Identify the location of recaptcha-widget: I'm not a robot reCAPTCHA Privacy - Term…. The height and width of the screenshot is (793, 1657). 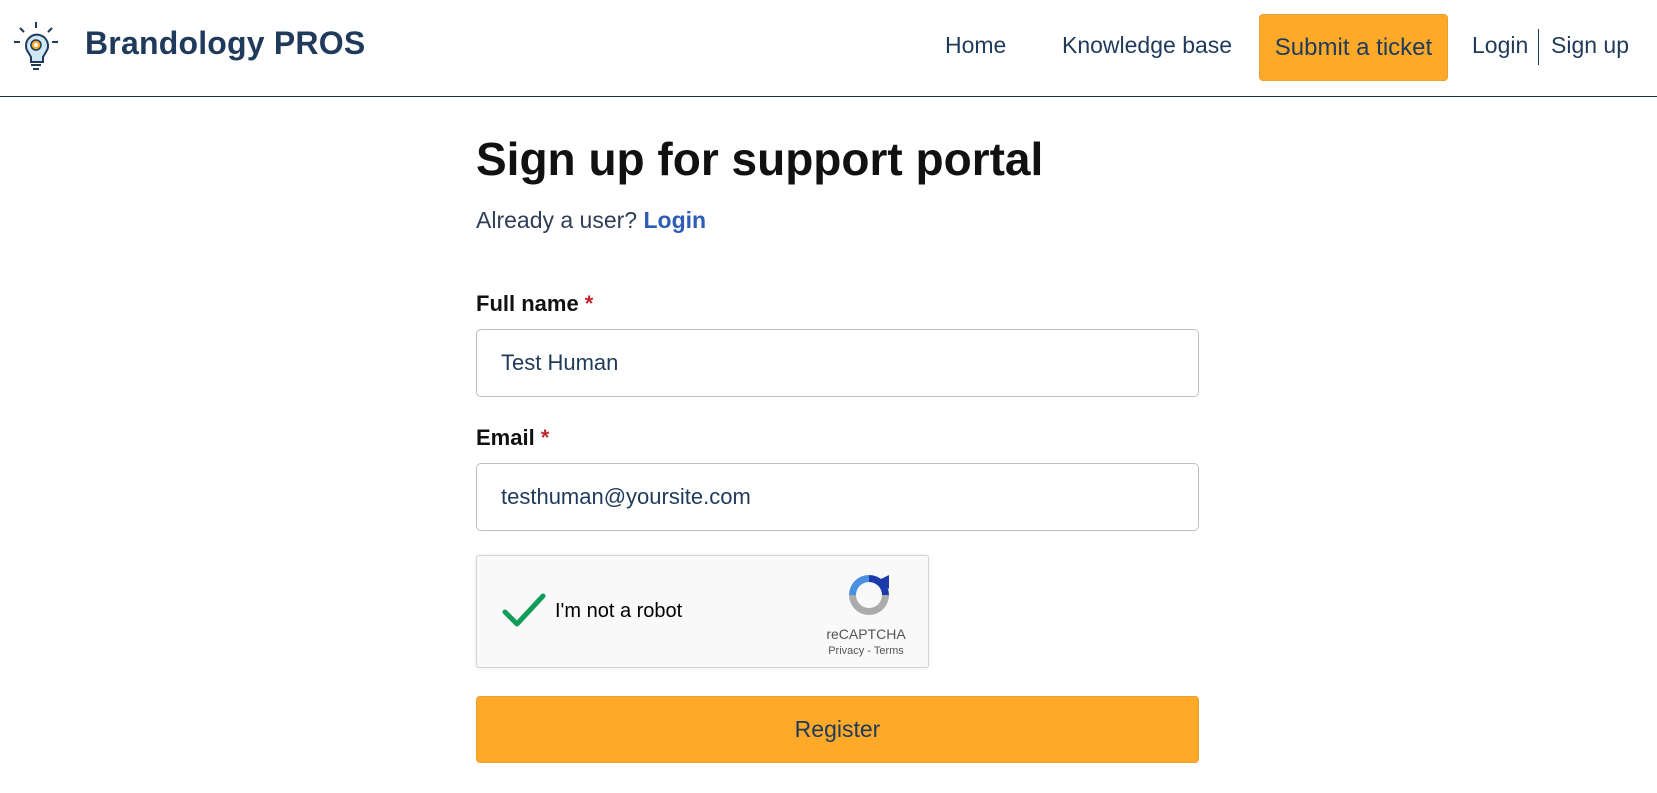
(702, 611).